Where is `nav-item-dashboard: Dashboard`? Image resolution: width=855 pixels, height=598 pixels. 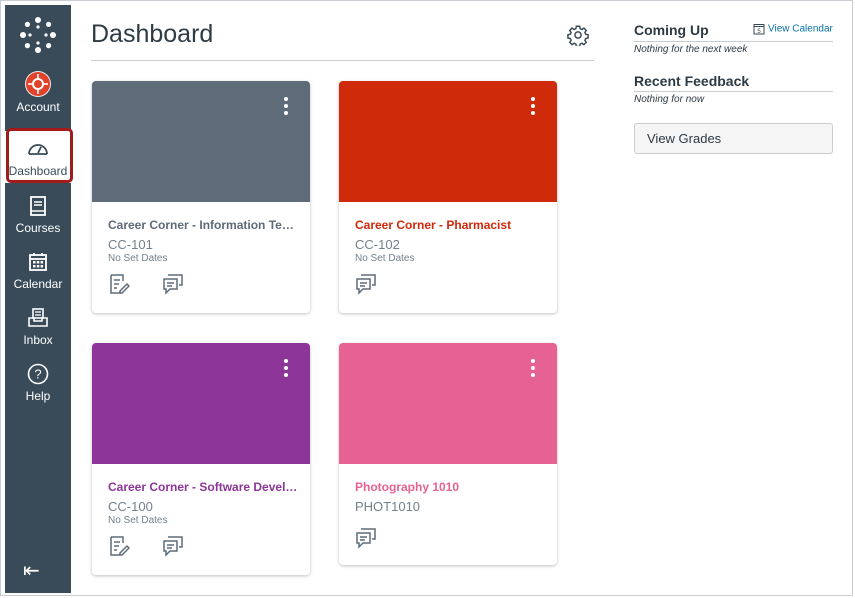 nav-item-dashboard: Dashboard is located at coordinates (38, 157).